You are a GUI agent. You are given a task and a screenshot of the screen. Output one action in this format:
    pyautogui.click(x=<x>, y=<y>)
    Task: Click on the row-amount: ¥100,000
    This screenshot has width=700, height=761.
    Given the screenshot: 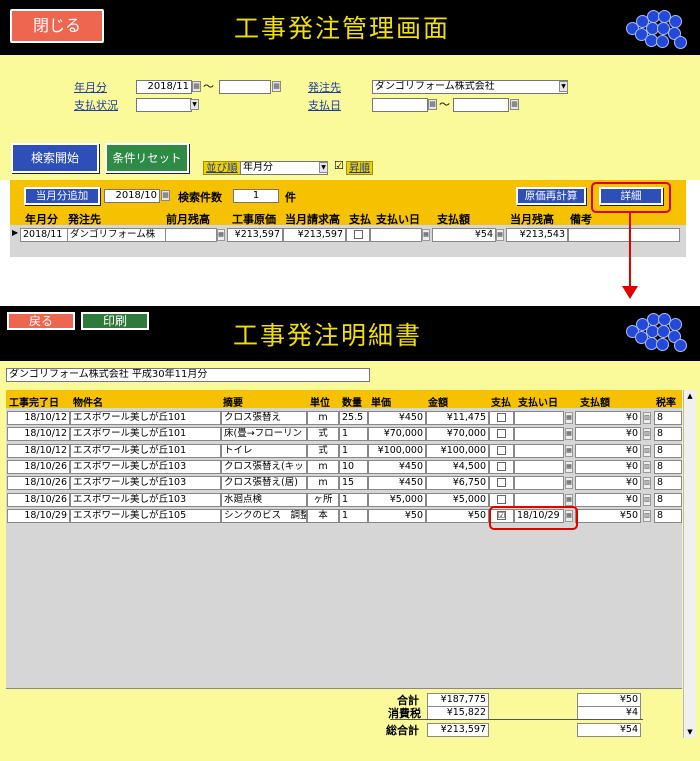 What is the action you would take?
    pyautogui.click(x=457, y=450)
    